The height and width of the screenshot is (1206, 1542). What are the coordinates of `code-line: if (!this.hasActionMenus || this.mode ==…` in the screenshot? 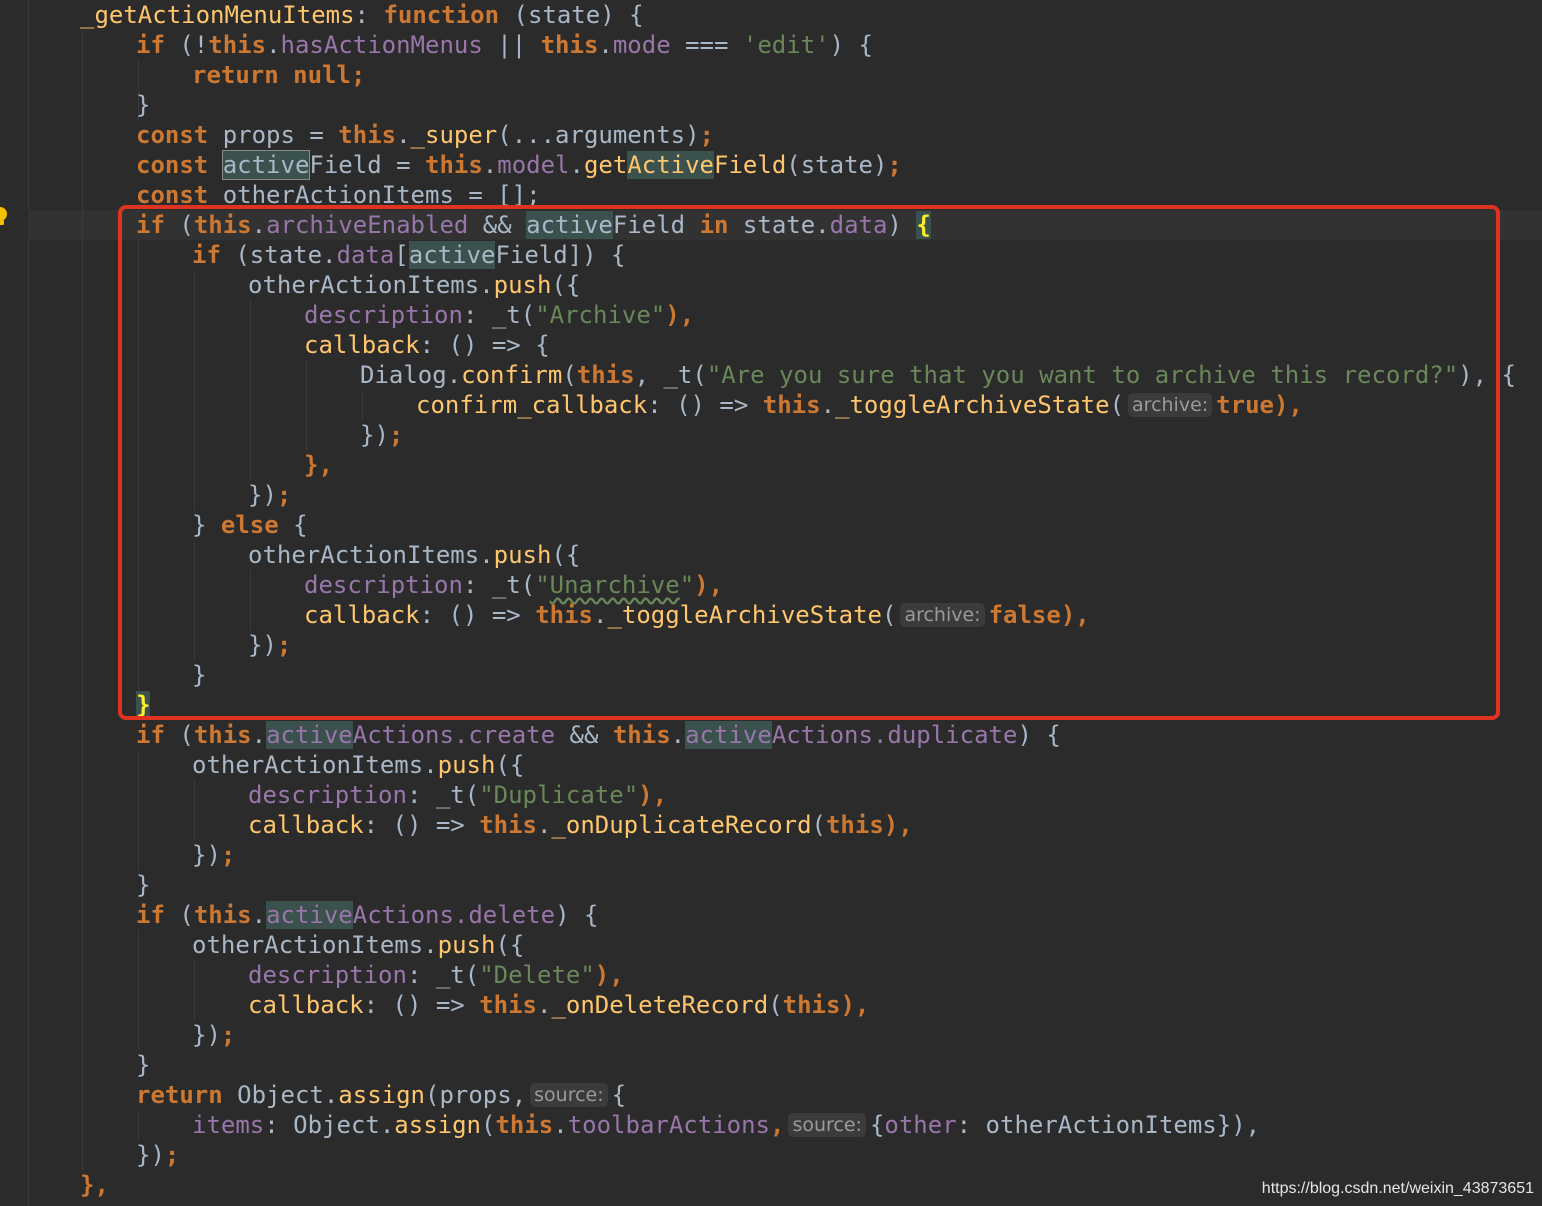 It's located at (504, 45).